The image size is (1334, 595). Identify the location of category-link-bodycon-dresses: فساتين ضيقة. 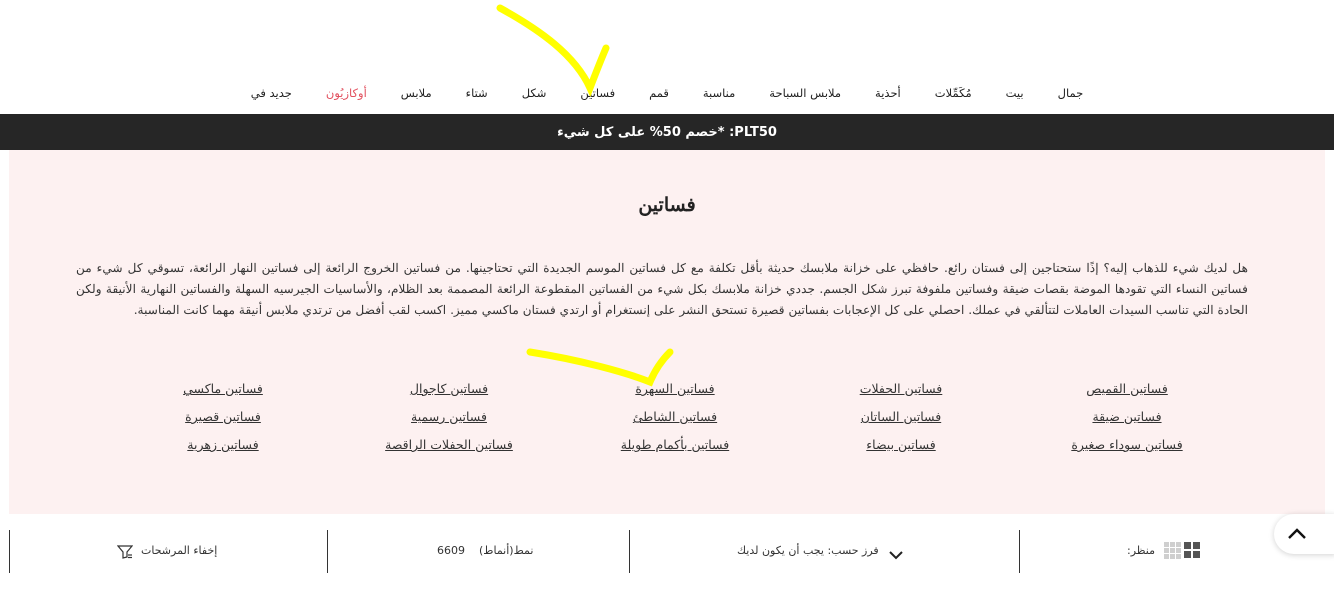
(1127, 423).